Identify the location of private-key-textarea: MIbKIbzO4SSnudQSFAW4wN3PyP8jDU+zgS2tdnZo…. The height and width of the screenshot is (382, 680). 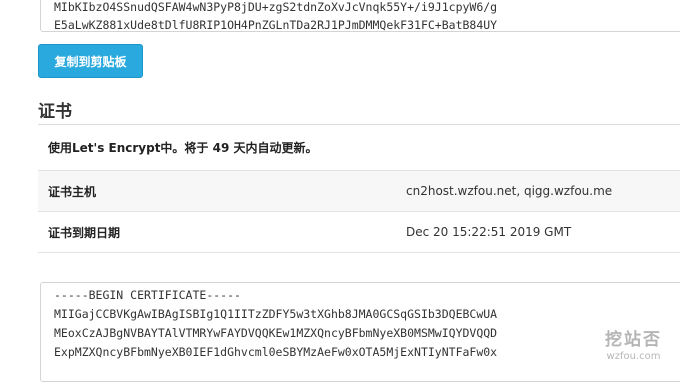
(360, 16).